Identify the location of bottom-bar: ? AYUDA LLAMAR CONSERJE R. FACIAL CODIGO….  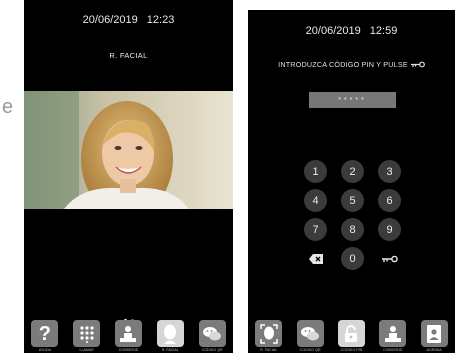
(128, 336).